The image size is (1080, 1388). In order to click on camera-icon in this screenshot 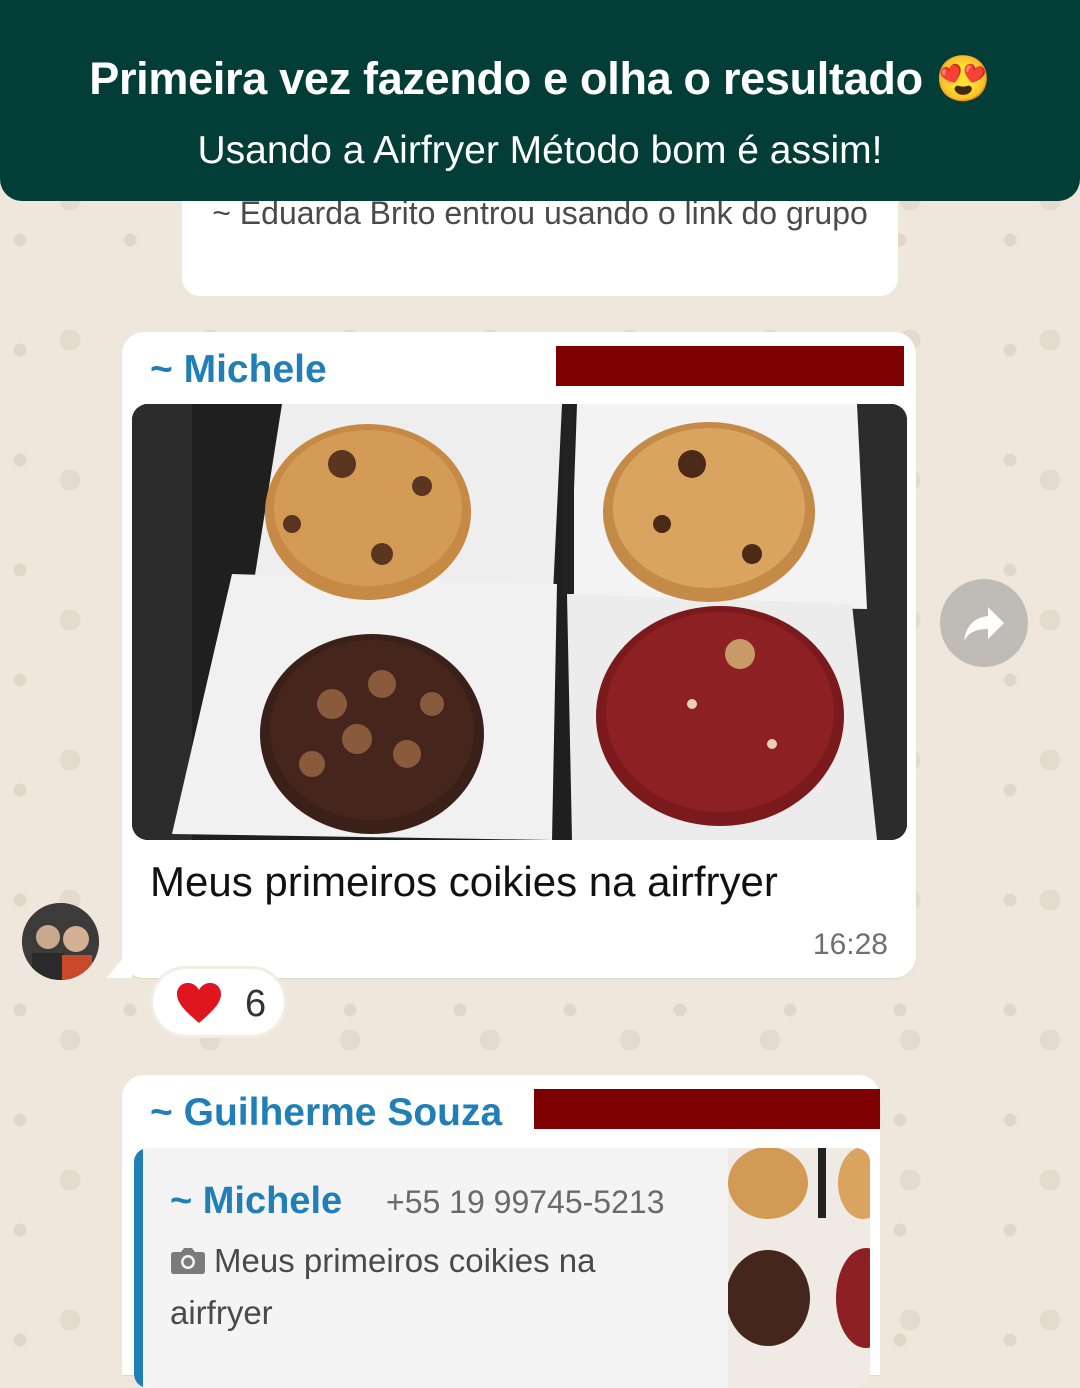, I will do `click(188, 1263)`.